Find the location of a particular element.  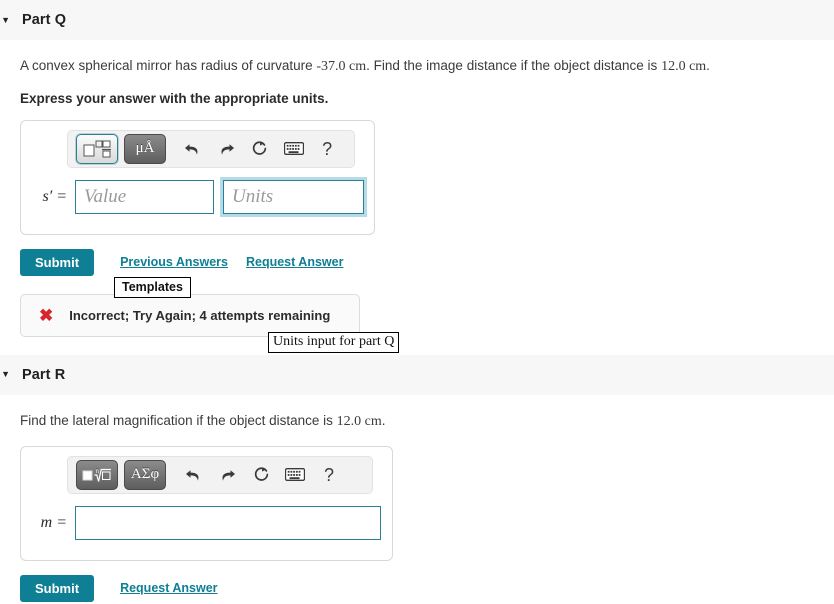

symbols-button: μÅ is located at coordinates (145, 148).